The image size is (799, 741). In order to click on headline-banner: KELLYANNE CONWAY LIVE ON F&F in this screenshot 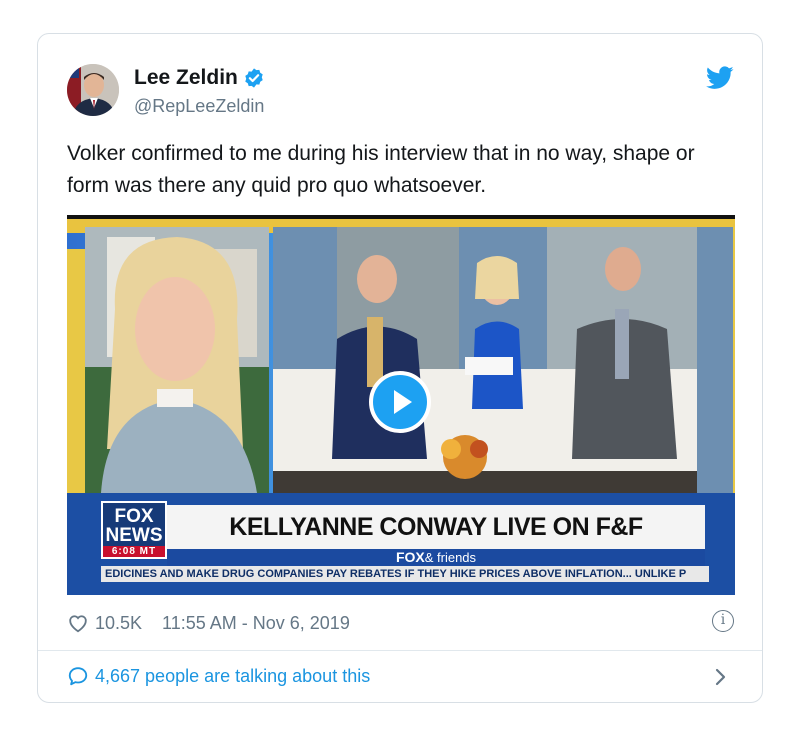, I will do `click(436, 527)`.